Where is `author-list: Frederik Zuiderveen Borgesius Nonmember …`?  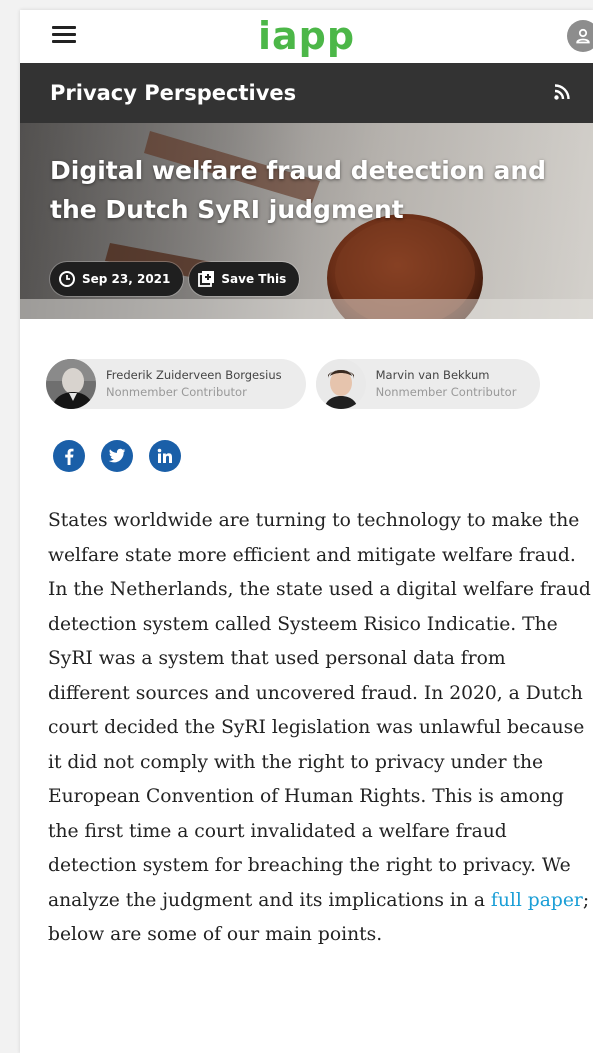
author-list: Frederik Zuiderveen Borgesius Nonmember … is located at coordinates (293, 384).